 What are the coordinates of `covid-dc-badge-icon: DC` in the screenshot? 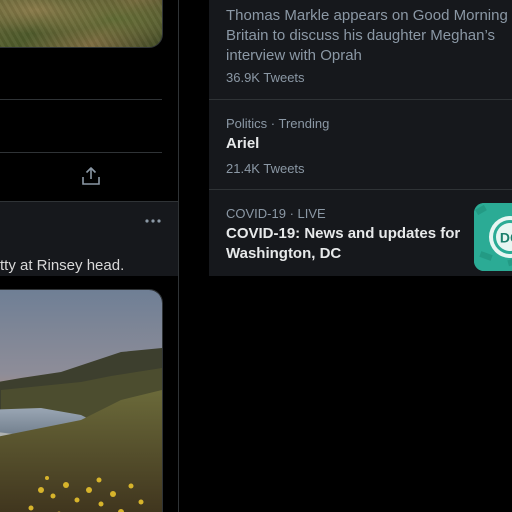 It's located at (493, 237).